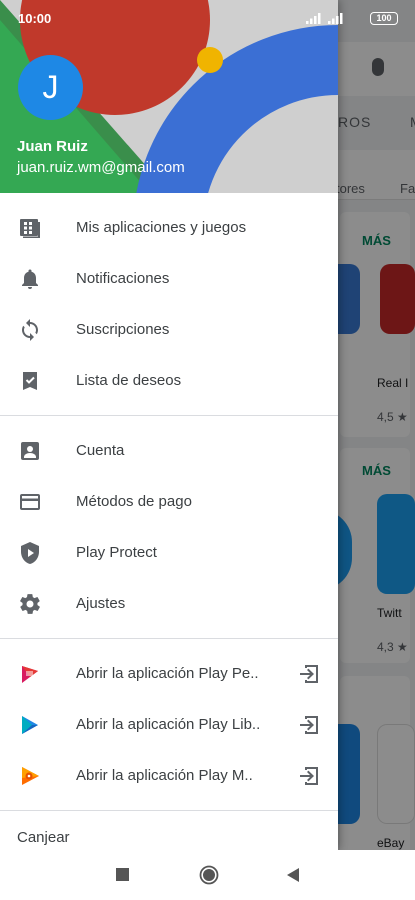 The height and width of the screenshot is (900, 415). What do you see at coordinates (30, 604) in the screenshot?
I see `gear-icon` at bounding box center [30, 604].